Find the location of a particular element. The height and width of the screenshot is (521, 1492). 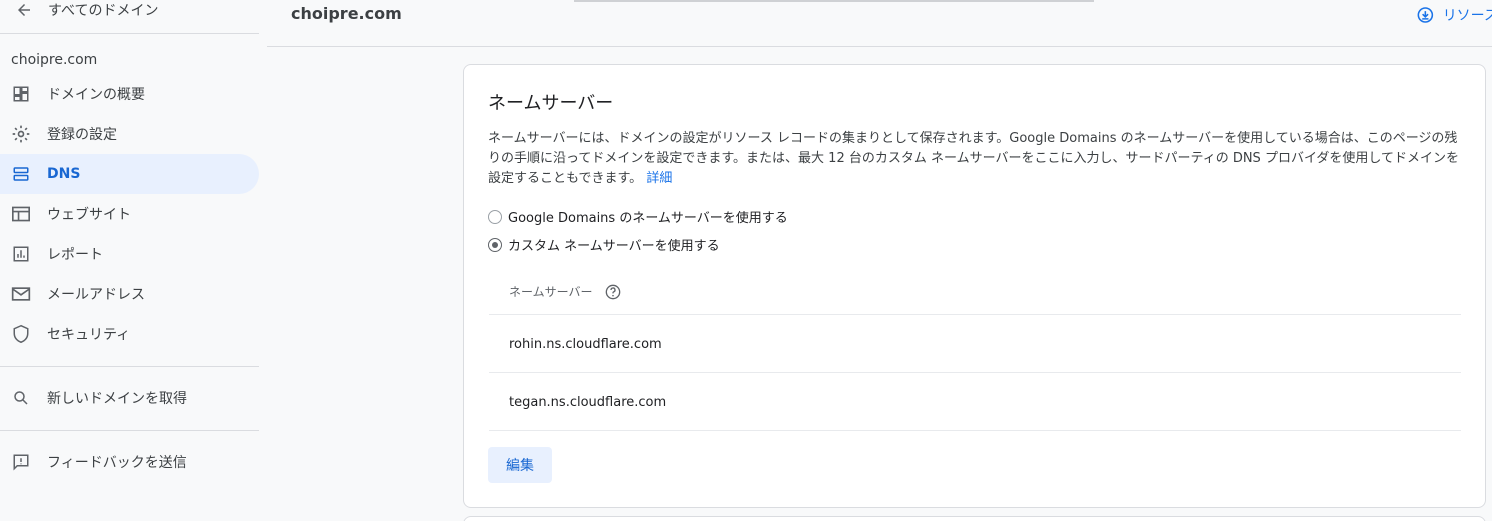

sidebar-item-registration: 登録の設定 is located at coordinates (129, 134).